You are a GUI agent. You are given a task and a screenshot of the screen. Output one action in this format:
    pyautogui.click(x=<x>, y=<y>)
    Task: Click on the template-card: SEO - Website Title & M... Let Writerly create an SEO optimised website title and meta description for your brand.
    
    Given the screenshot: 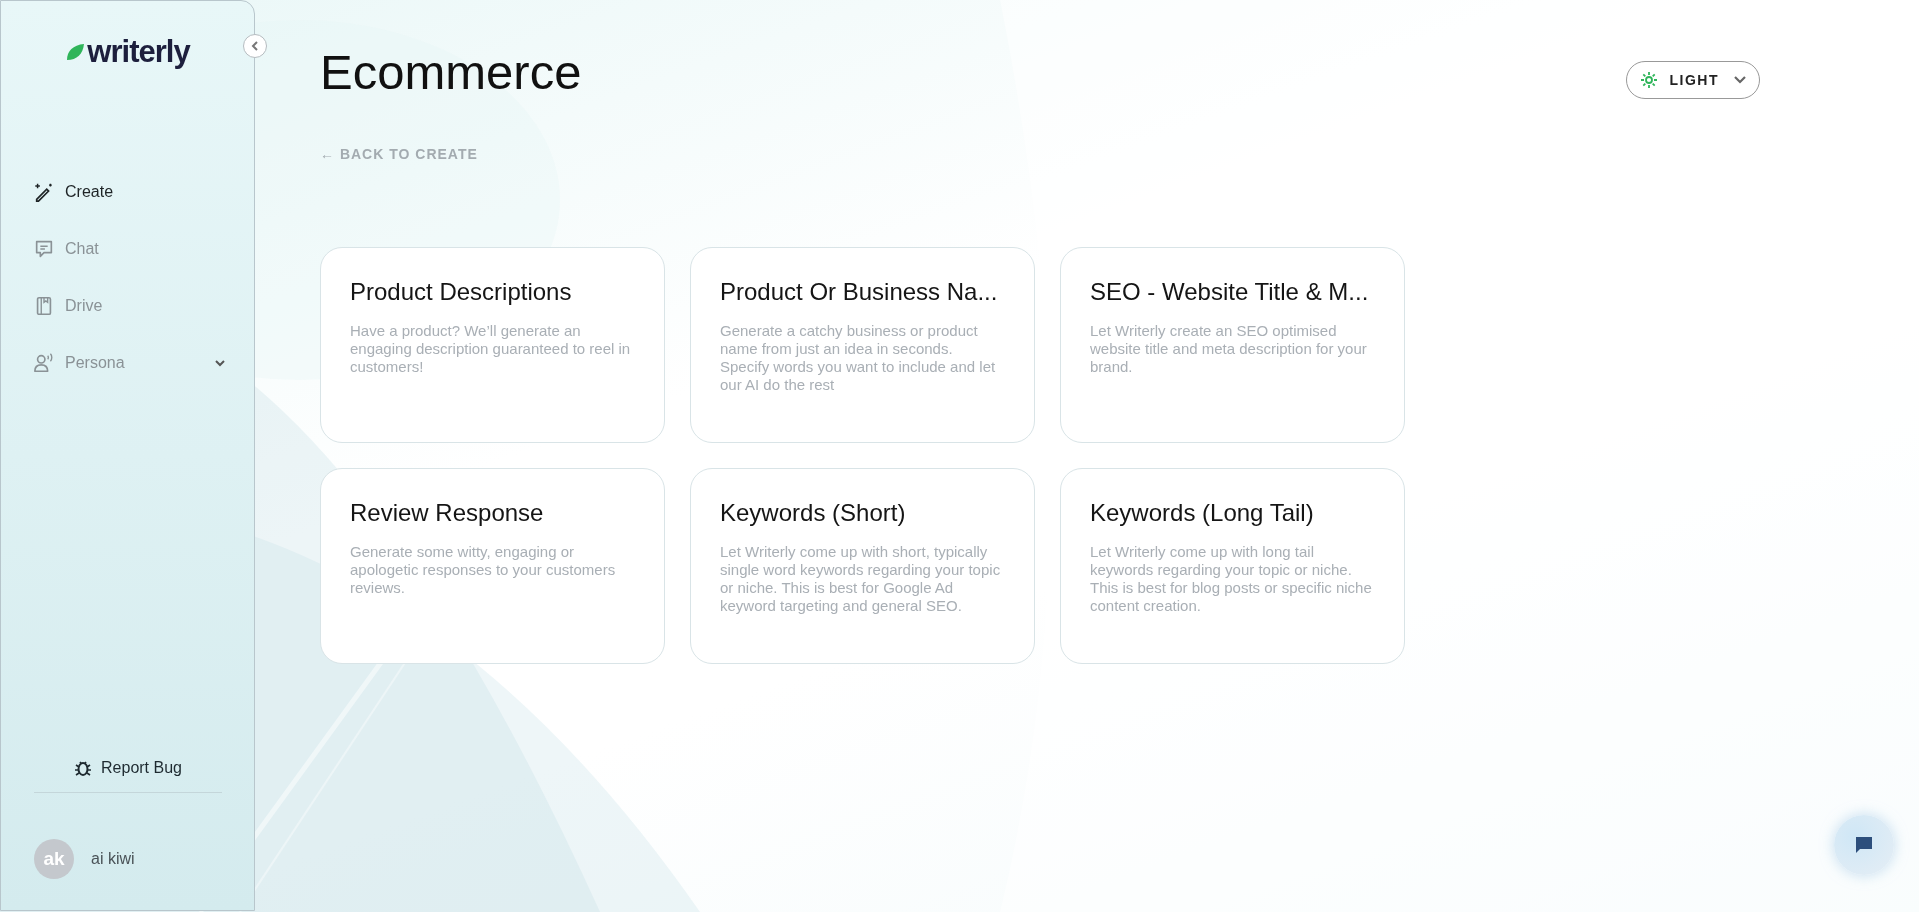 What is the action you would take?
    pyautogui.click(x=1232, y=345)
    